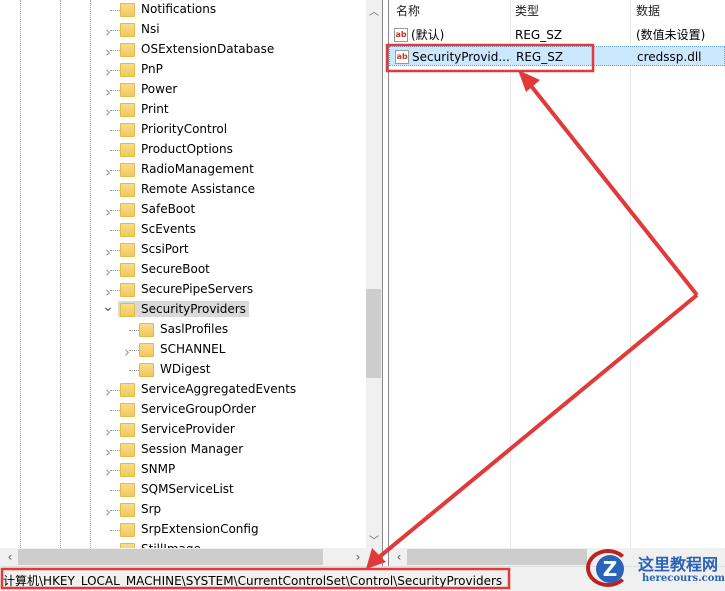  Describe the element at coordinates (183, 250) in the screenshot. I see `tree-item: › ScsiPort` at that location.